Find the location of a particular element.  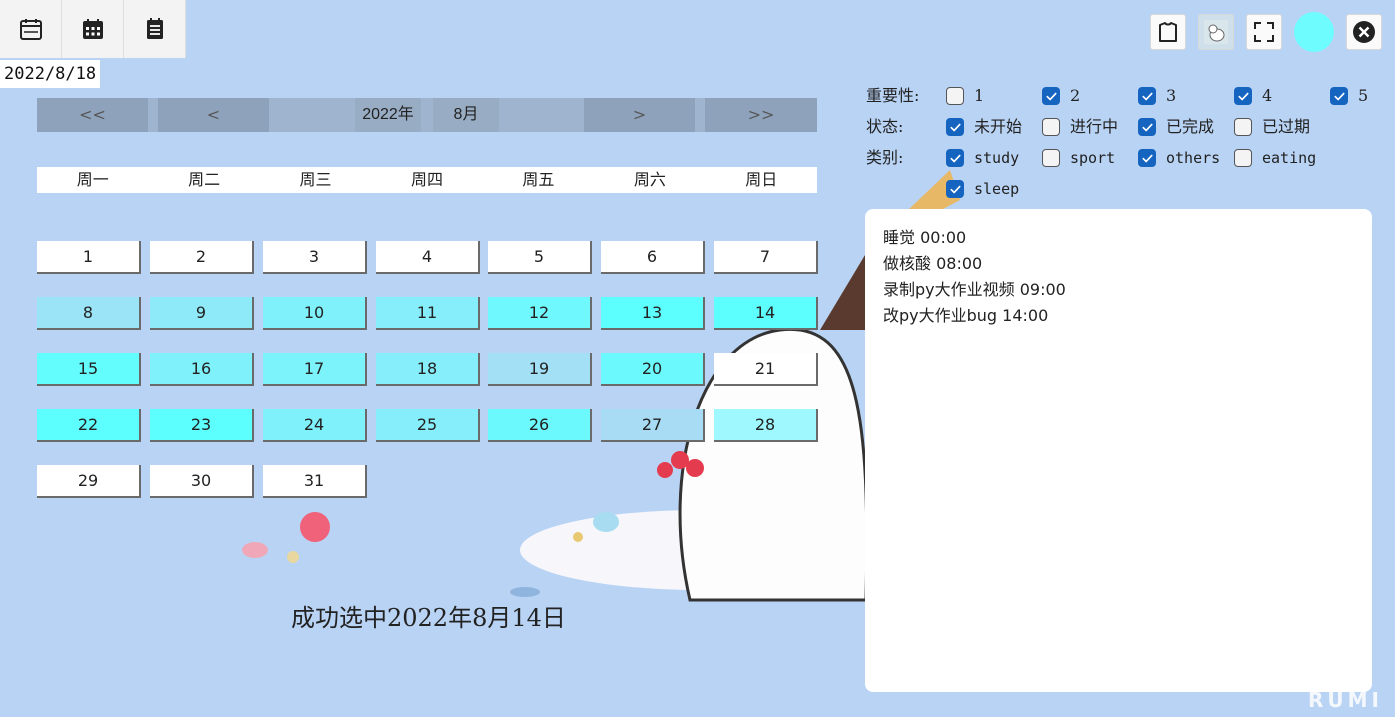

importance-checkbox-5: 5 is located at coordinates (1349, 96).